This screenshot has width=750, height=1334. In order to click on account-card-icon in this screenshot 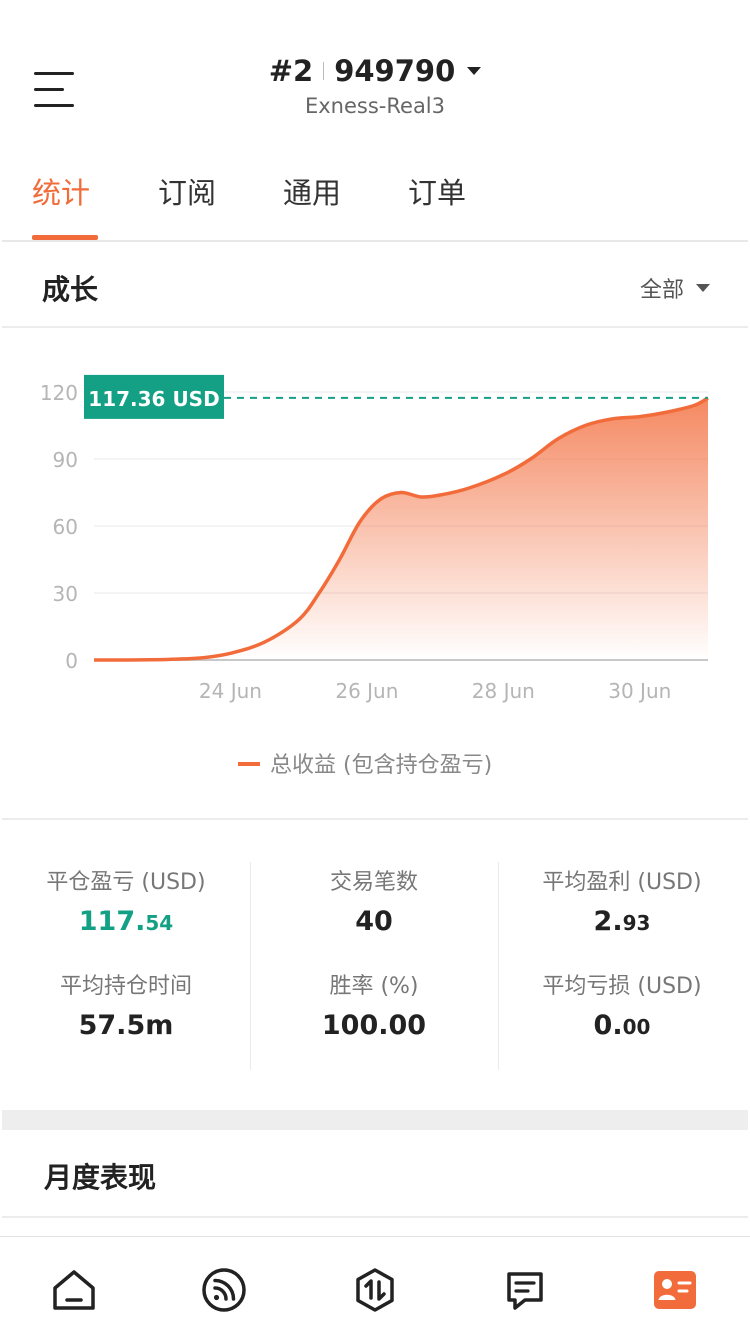, I will do `click(675, 1290)`.